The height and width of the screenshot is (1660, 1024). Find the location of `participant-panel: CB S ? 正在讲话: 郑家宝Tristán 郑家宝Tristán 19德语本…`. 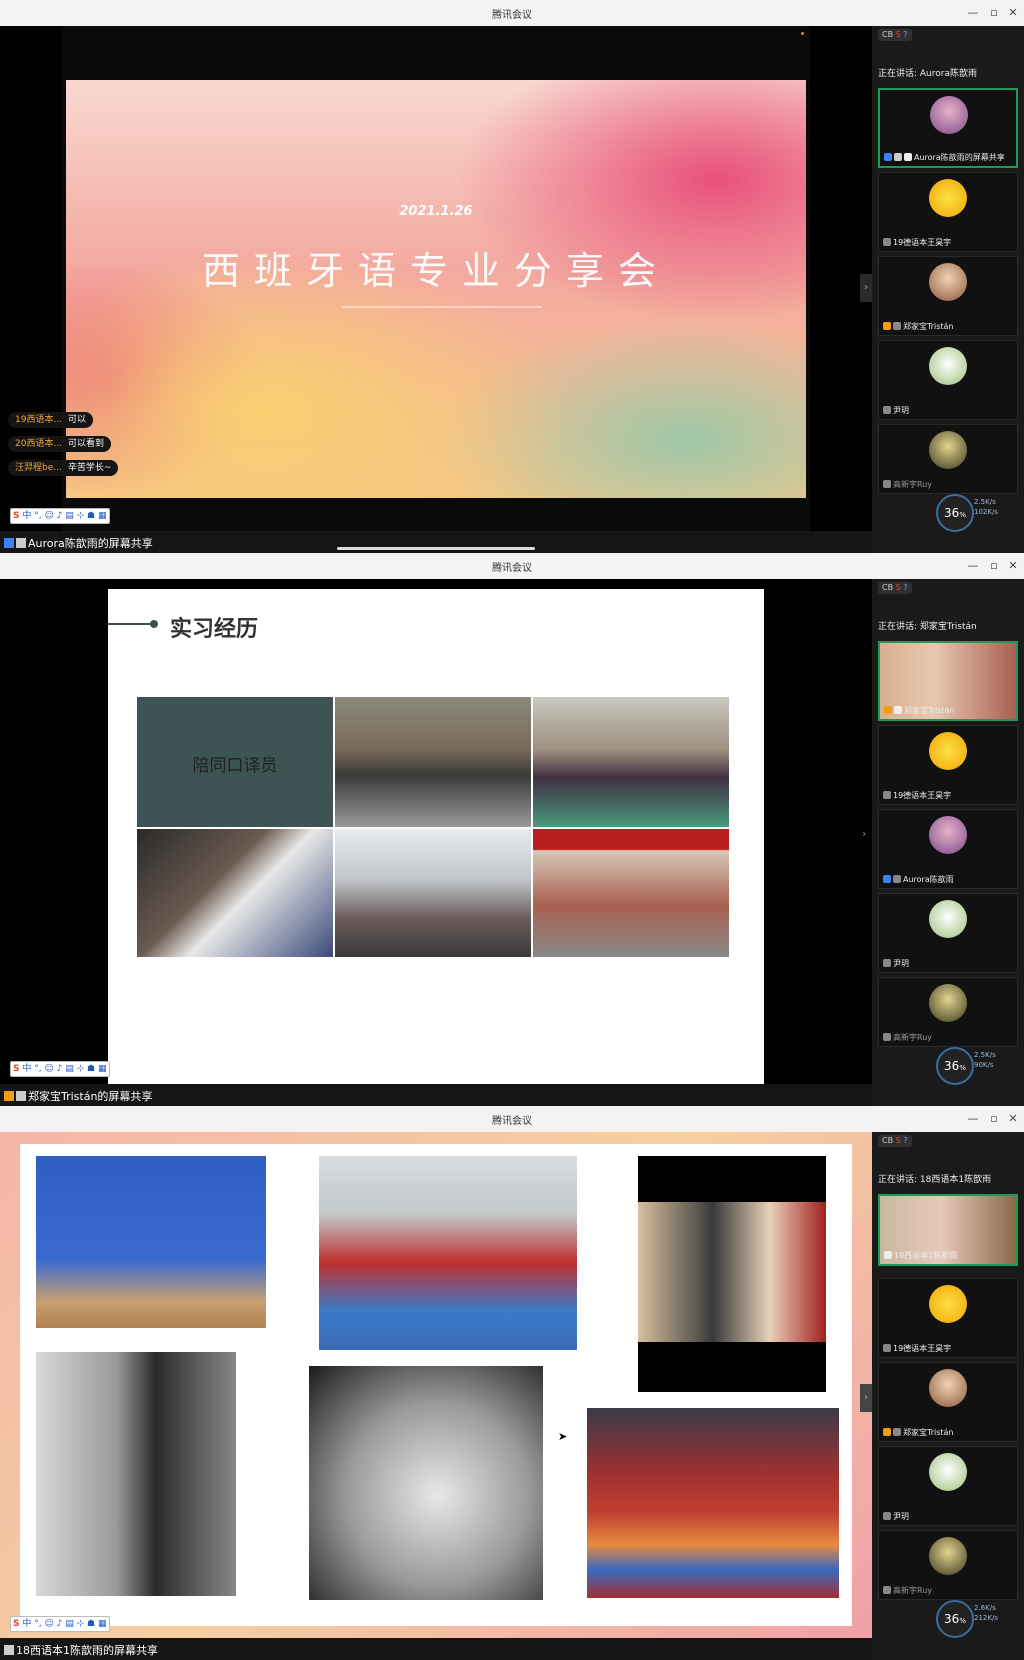

participant-panel: CB S ? 正在讲话: 郑家宝Tristán 郑家宝Tristán 19德语本… is located at coordinates (948, 842).